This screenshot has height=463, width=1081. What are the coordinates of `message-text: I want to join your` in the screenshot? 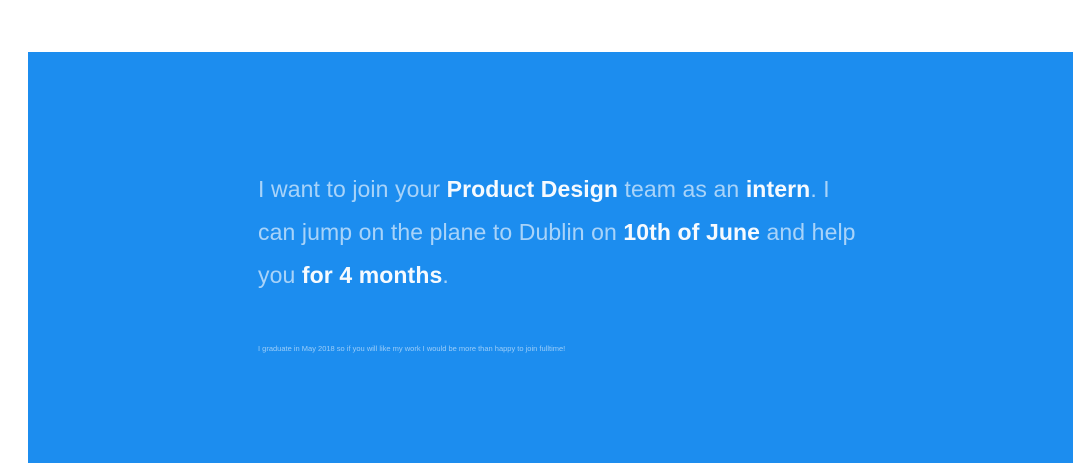 It's located at (352, 189).